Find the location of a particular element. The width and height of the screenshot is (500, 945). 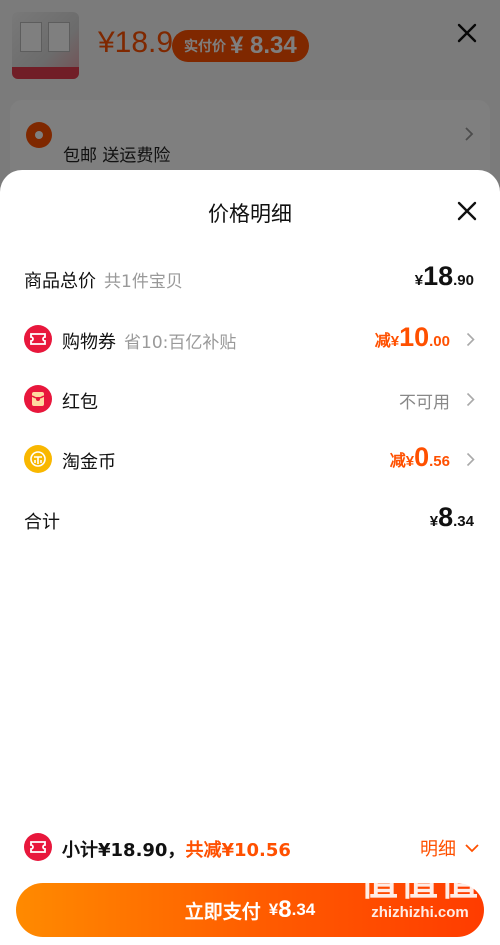

total-row: 合计 ¥8.34 is located at coordinates (250, 520).